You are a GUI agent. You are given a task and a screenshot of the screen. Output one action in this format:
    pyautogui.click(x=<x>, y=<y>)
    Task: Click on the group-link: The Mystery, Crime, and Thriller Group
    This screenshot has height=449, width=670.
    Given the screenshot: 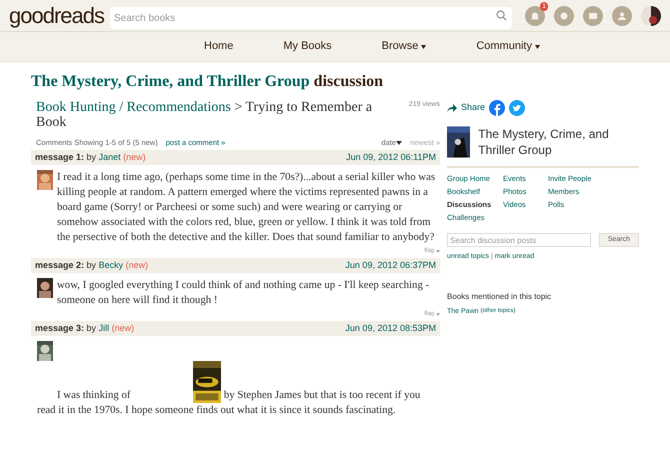 What is the action you would take?
    pyautogui.click(x=170, y=81)
    